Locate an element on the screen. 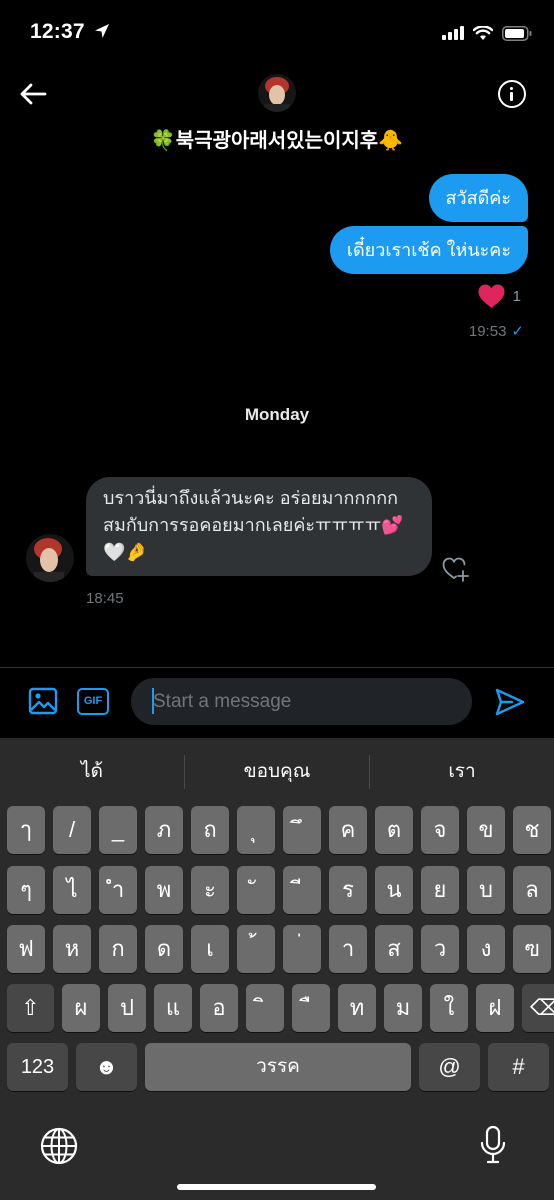  key: ะ is located at coordinates (210, 890).